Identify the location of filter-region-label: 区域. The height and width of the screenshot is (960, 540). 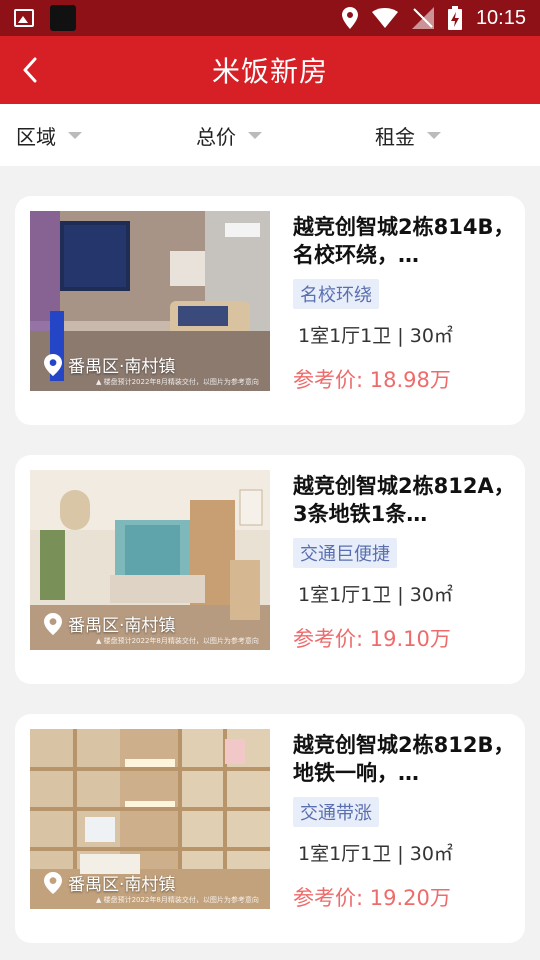
(36, 136).